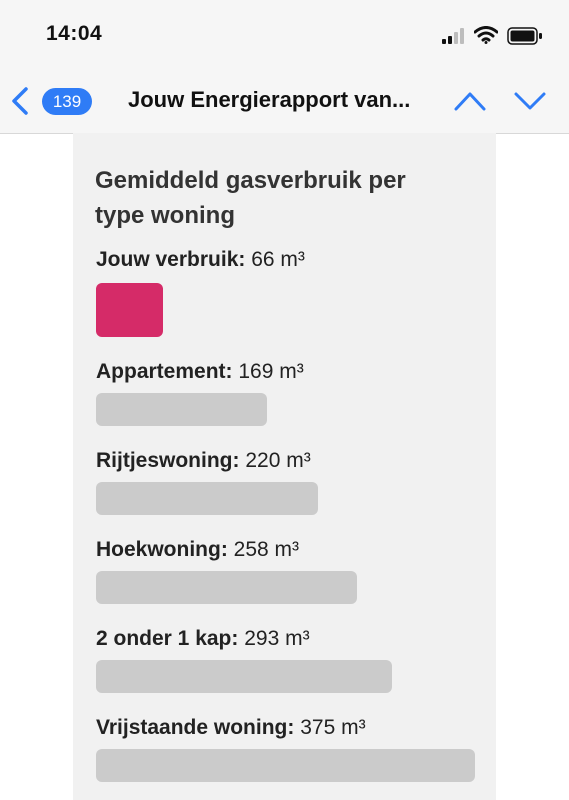 Image resolution: width=569 pixels, height=800 pixels. What do you see at coordinates (277, 638) in the screenshot?
I see `stat-value: 293 m³` at bounding box center [277, 638].